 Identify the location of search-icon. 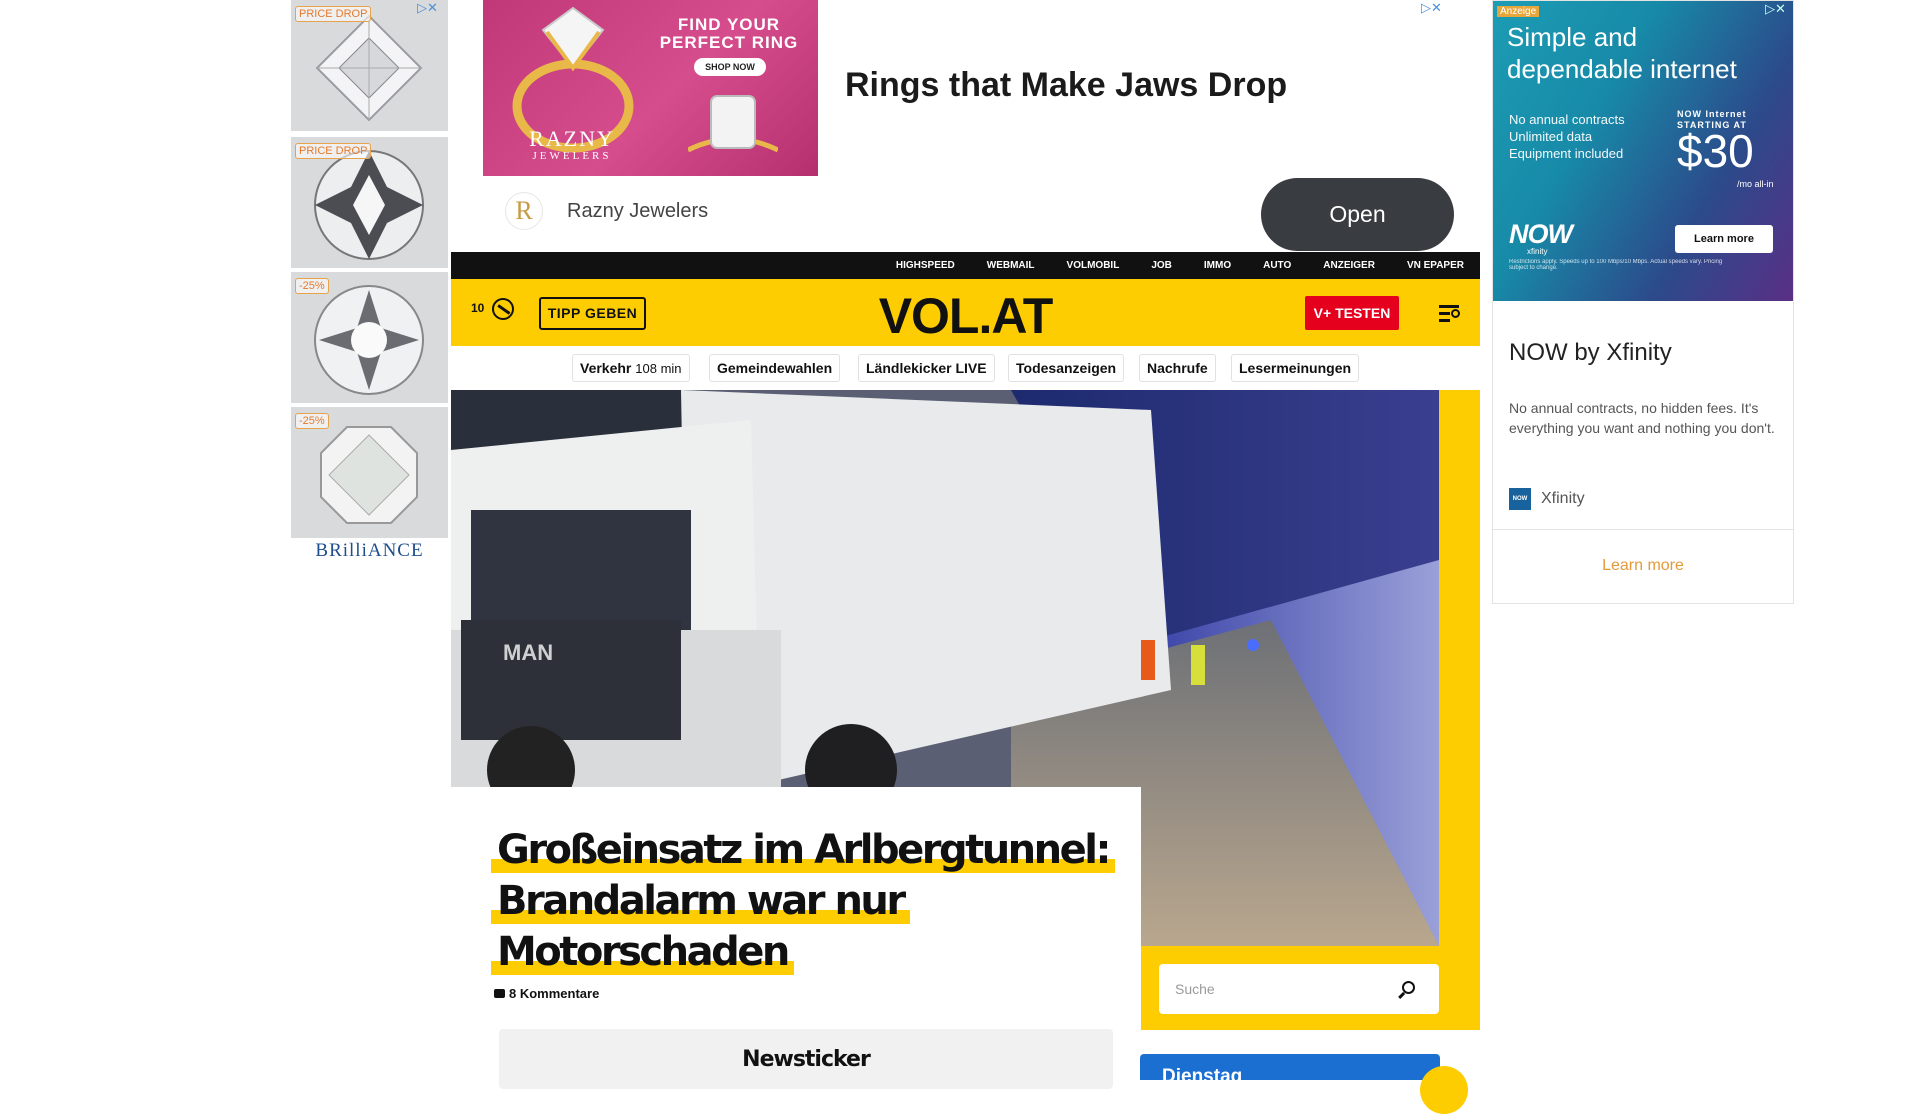
(1408, 987).